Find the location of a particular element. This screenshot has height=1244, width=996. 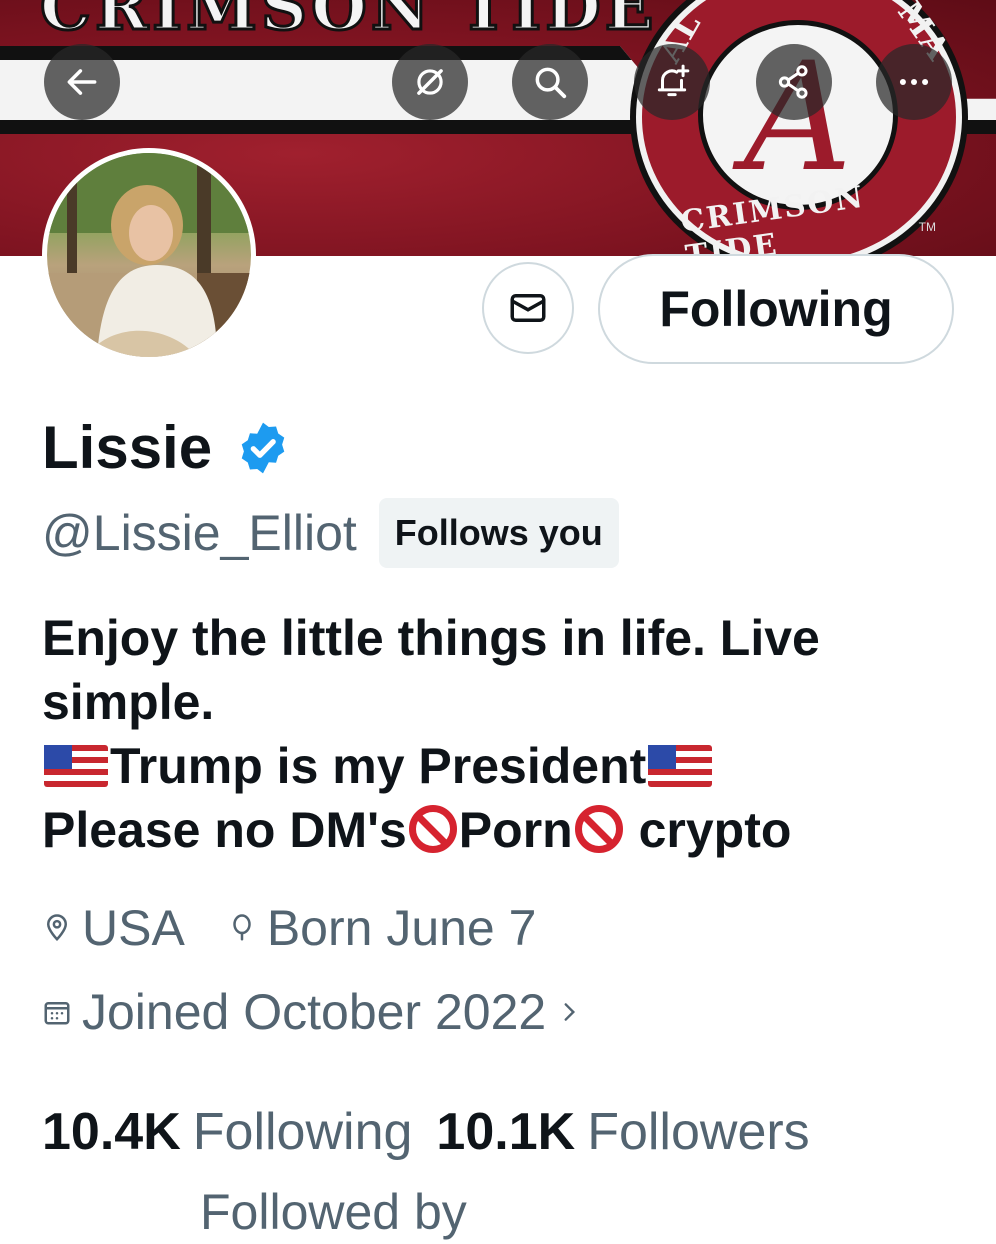

search-icon is located at coordinates (551, 83).